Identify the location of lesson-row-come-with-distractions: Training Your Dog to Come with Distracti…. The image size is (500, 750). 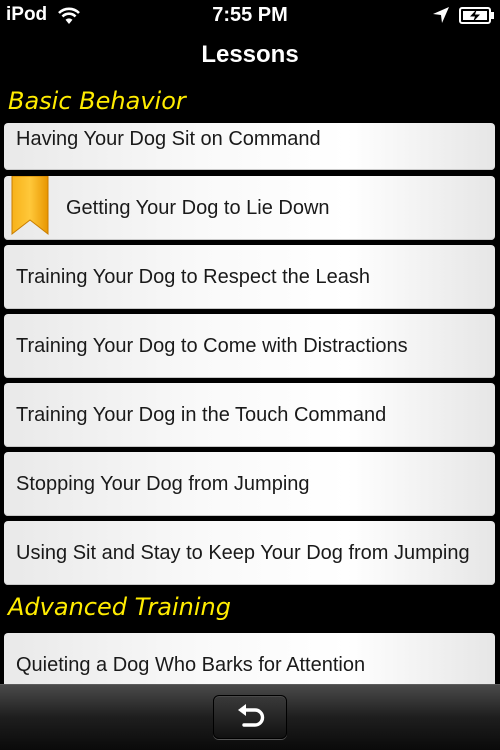
(249, 346).